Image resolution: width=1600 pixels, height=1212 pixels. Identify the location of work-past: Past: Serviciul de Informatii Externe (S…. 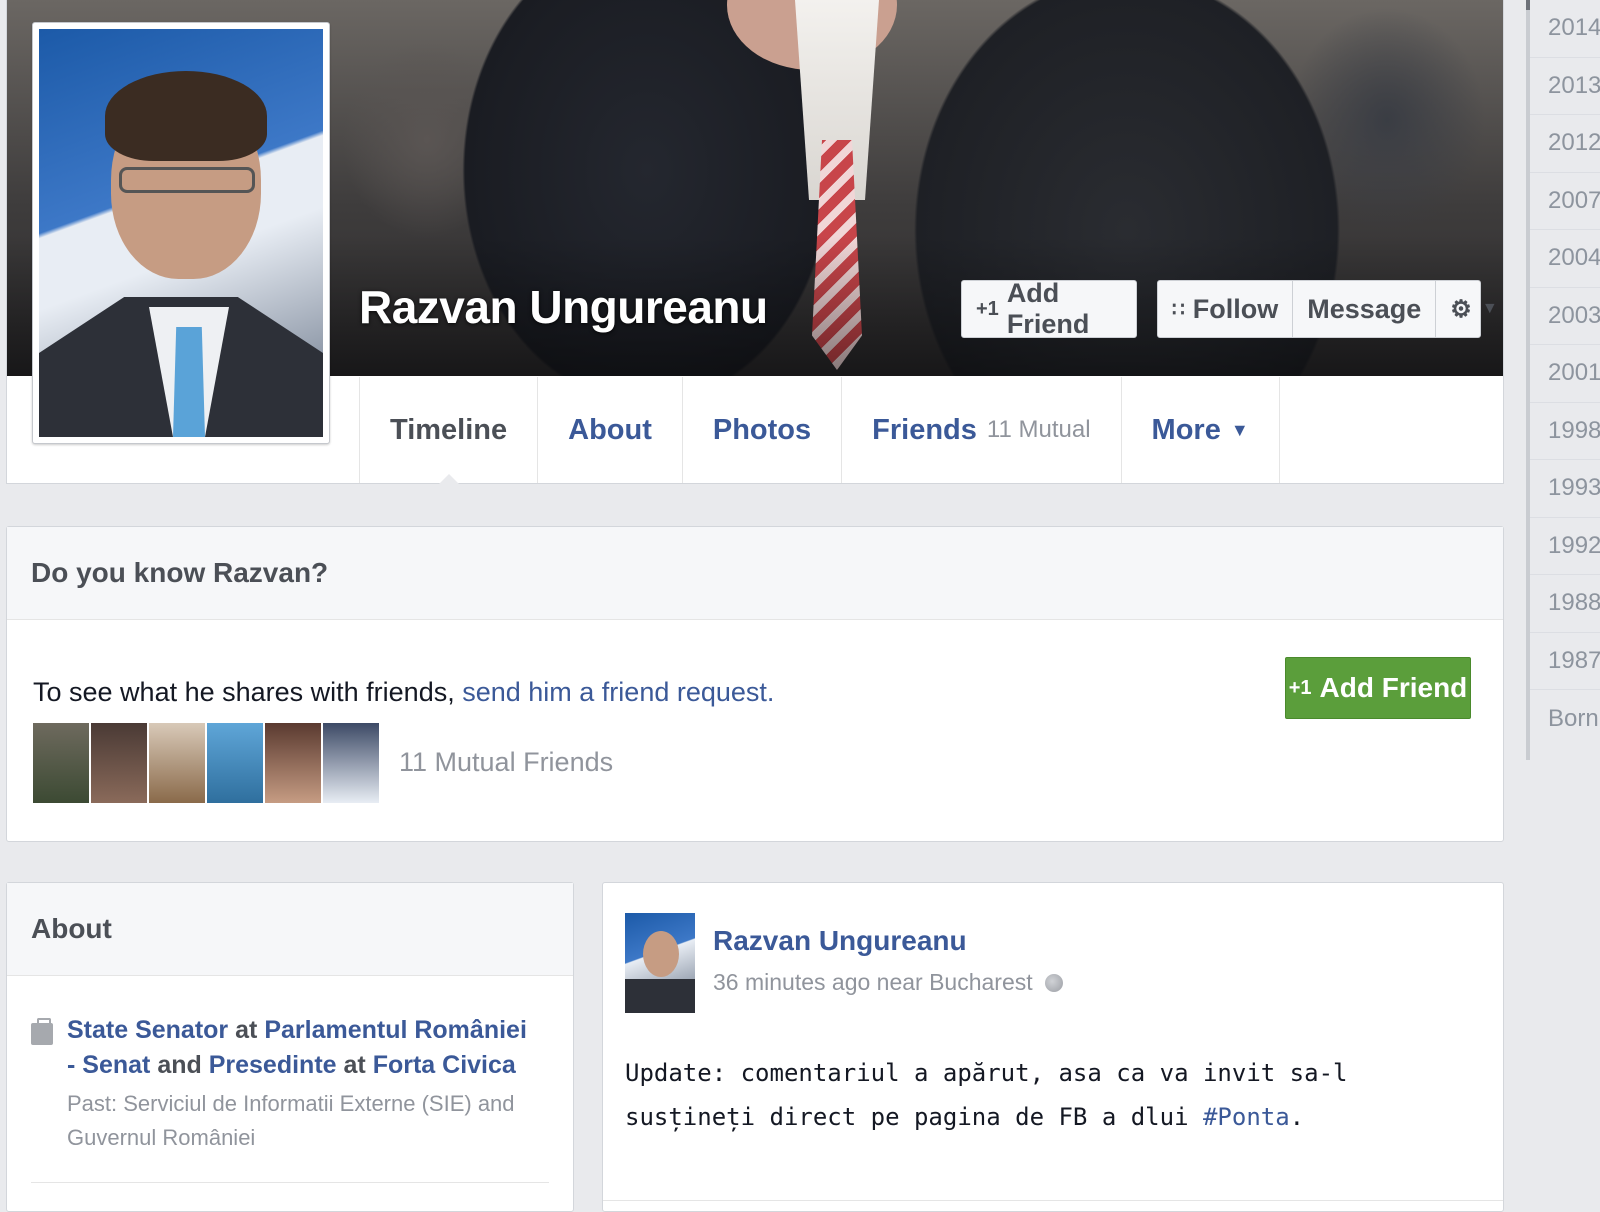
(291, 1120).